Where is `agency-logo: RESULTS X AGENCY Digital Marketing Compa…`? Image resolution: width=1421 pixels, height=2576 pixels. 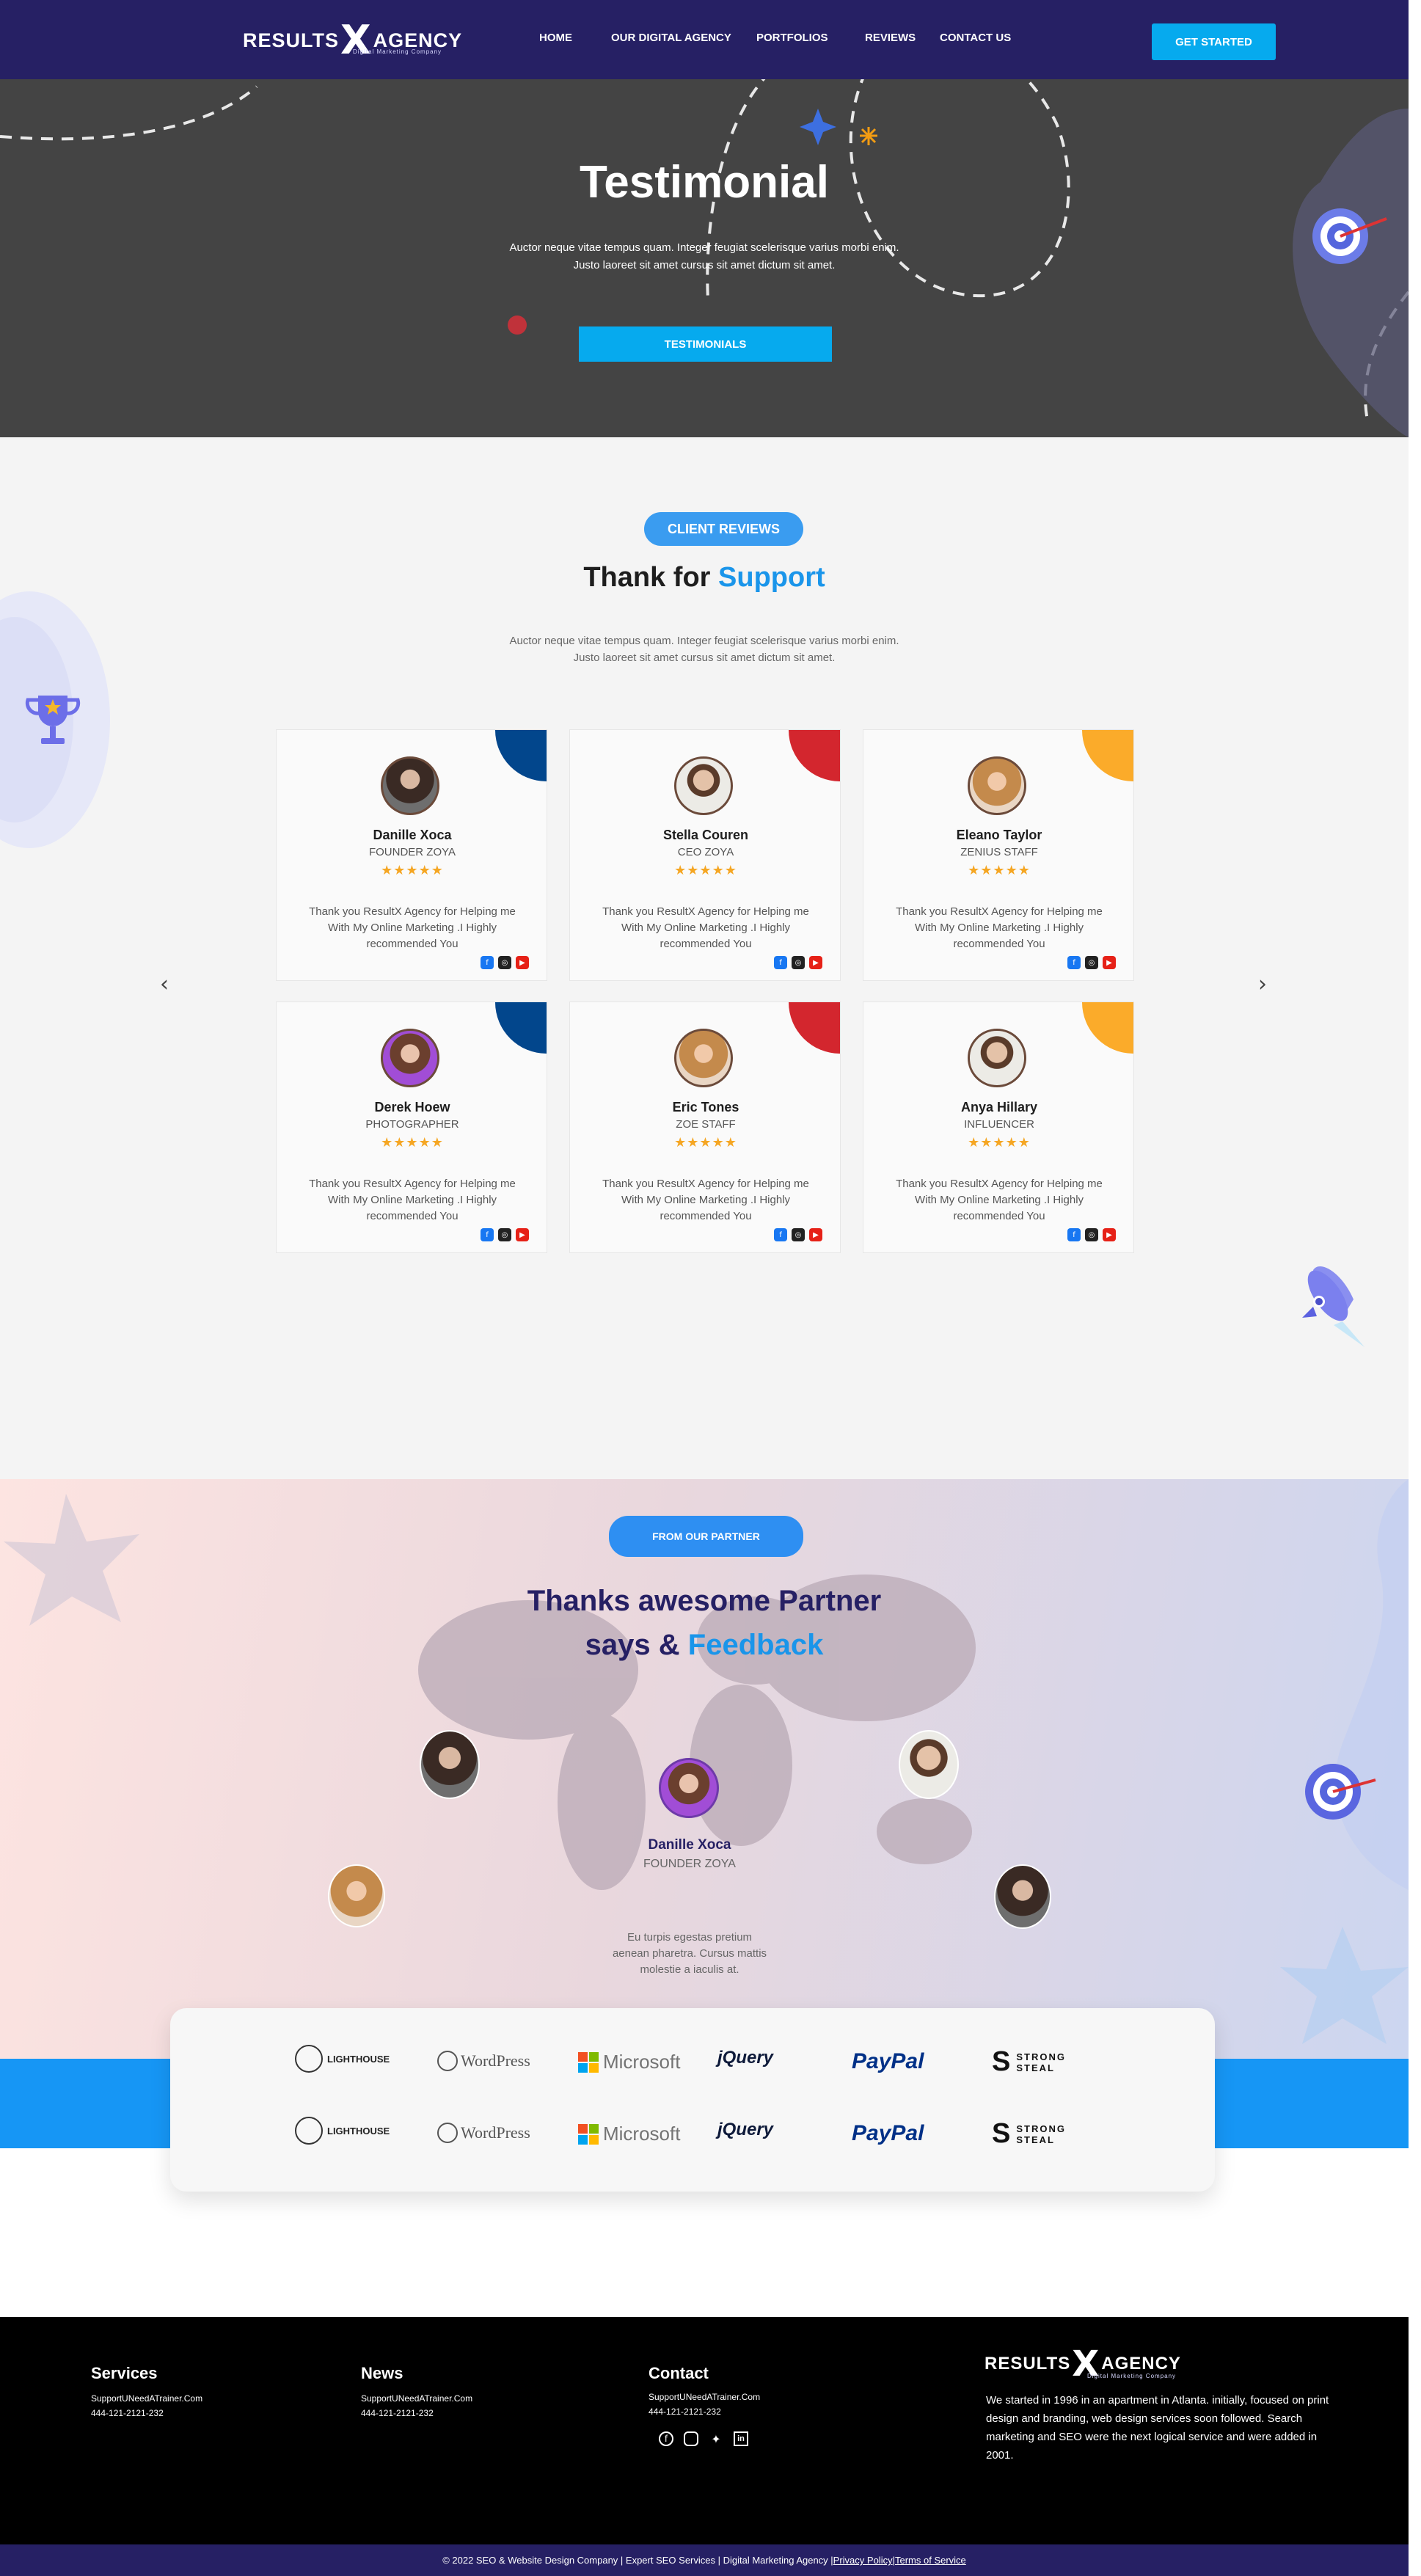 agency-logo: RESULTS X AGENCY Digital Marketing Compa… is located at coordinates (352, 40).